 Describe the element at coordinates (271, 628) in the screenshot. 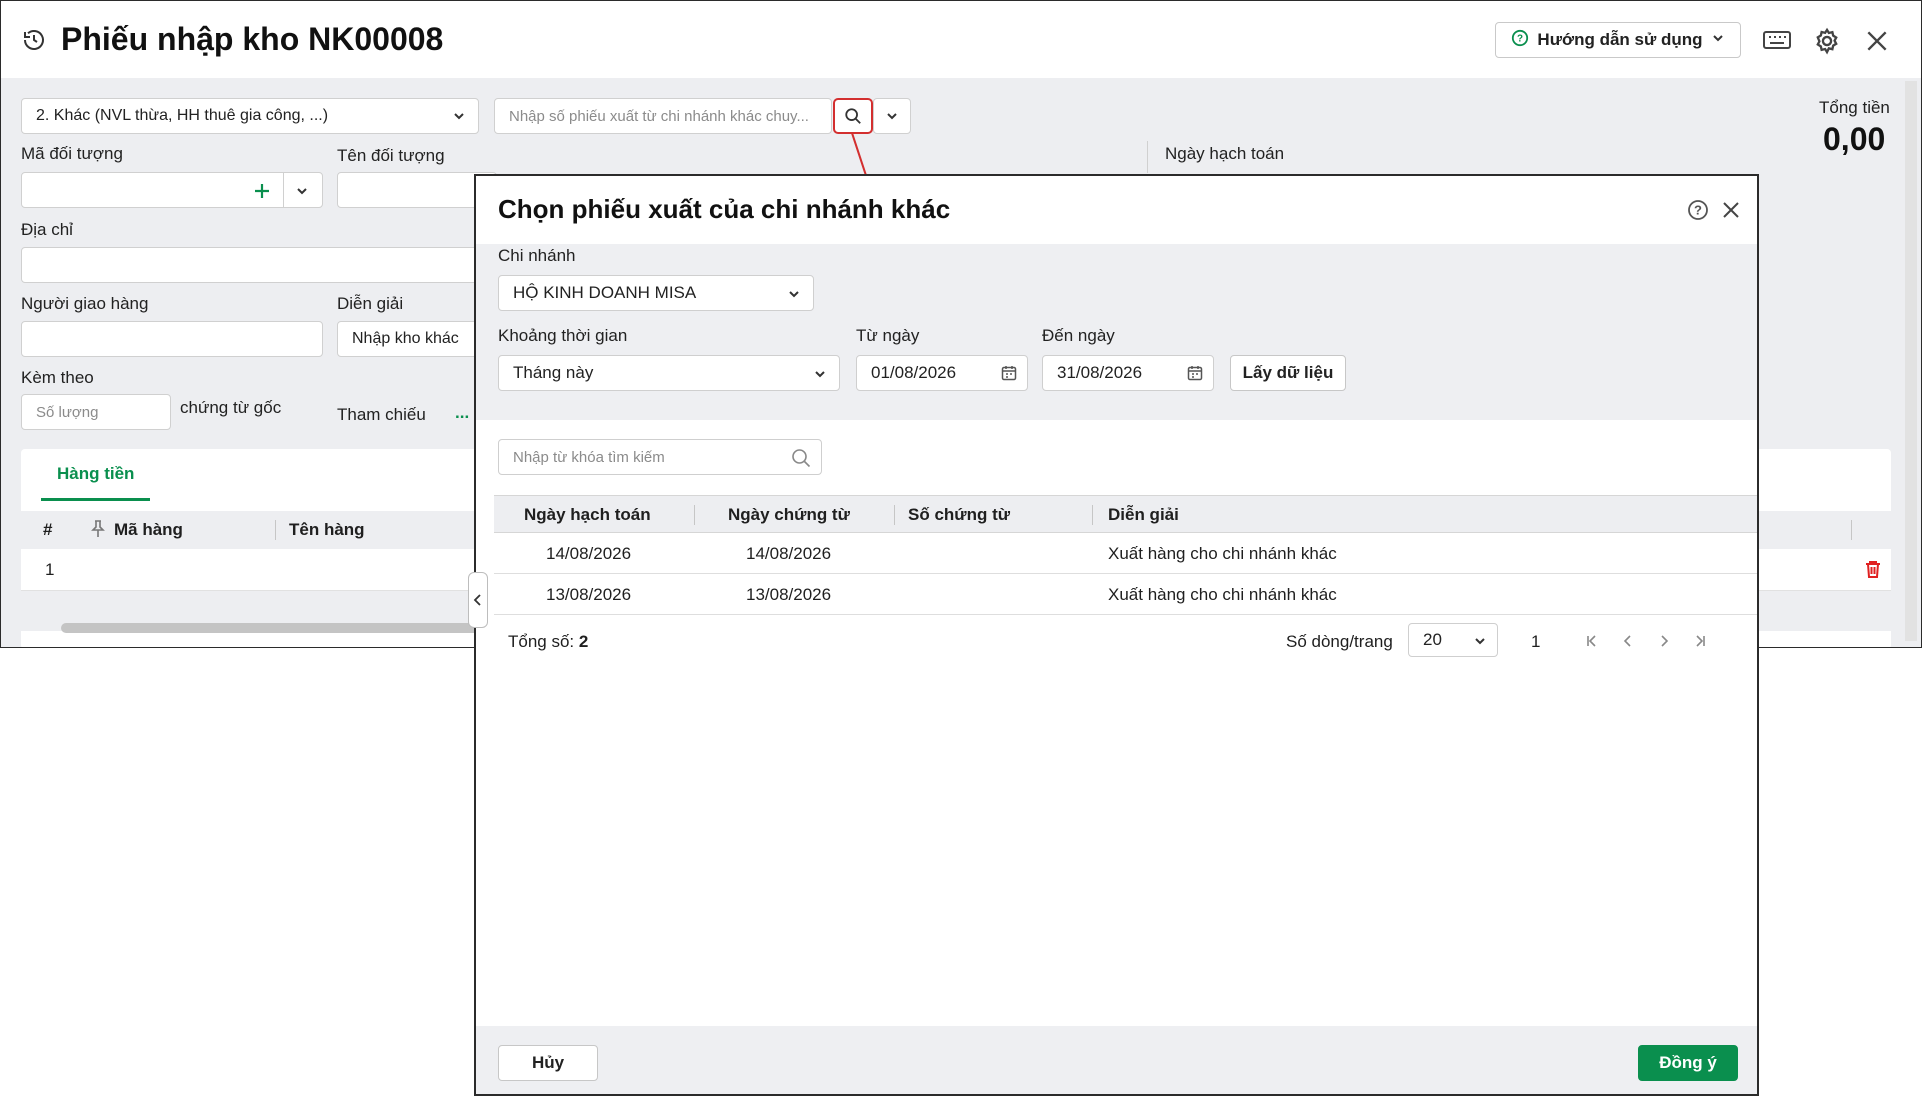

I see `horizontal-scrollbar` at that location.